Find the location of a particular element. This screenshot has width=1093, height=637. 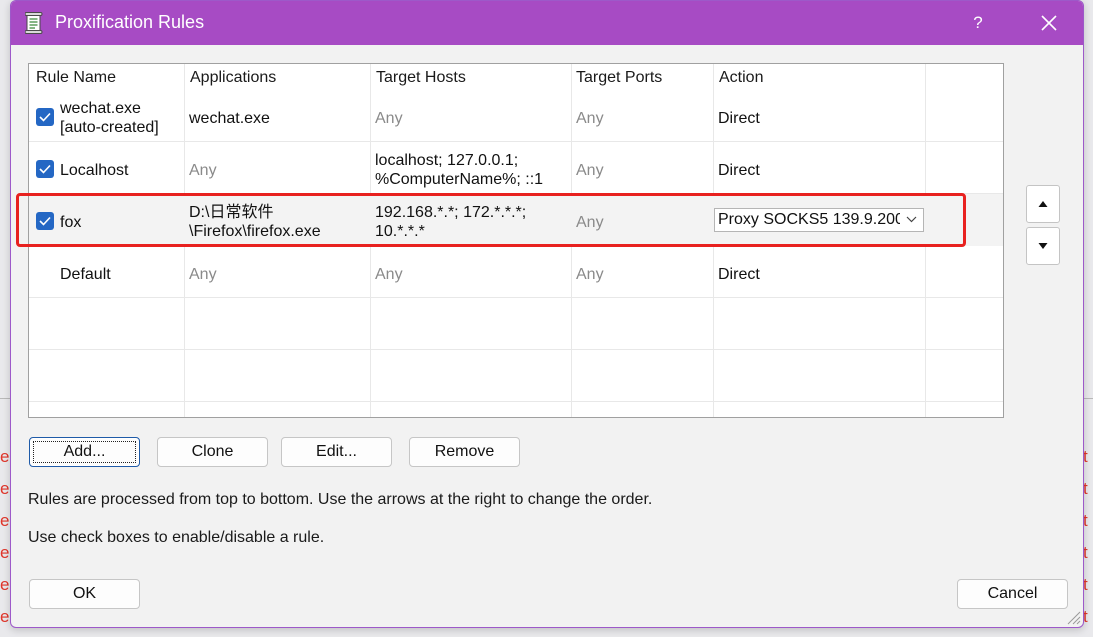

column-header-applications: Applications is located at coordinates (233, 78).